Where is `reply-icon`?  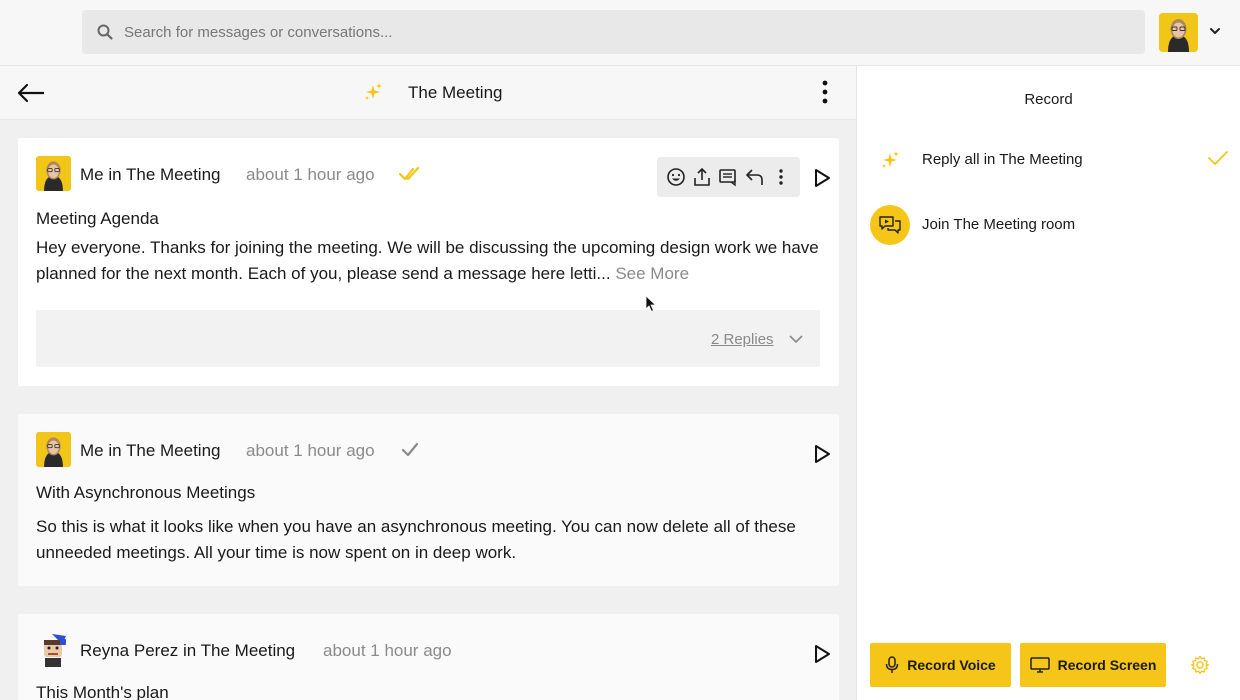
reply-icon is located at coordinates (755, 177).